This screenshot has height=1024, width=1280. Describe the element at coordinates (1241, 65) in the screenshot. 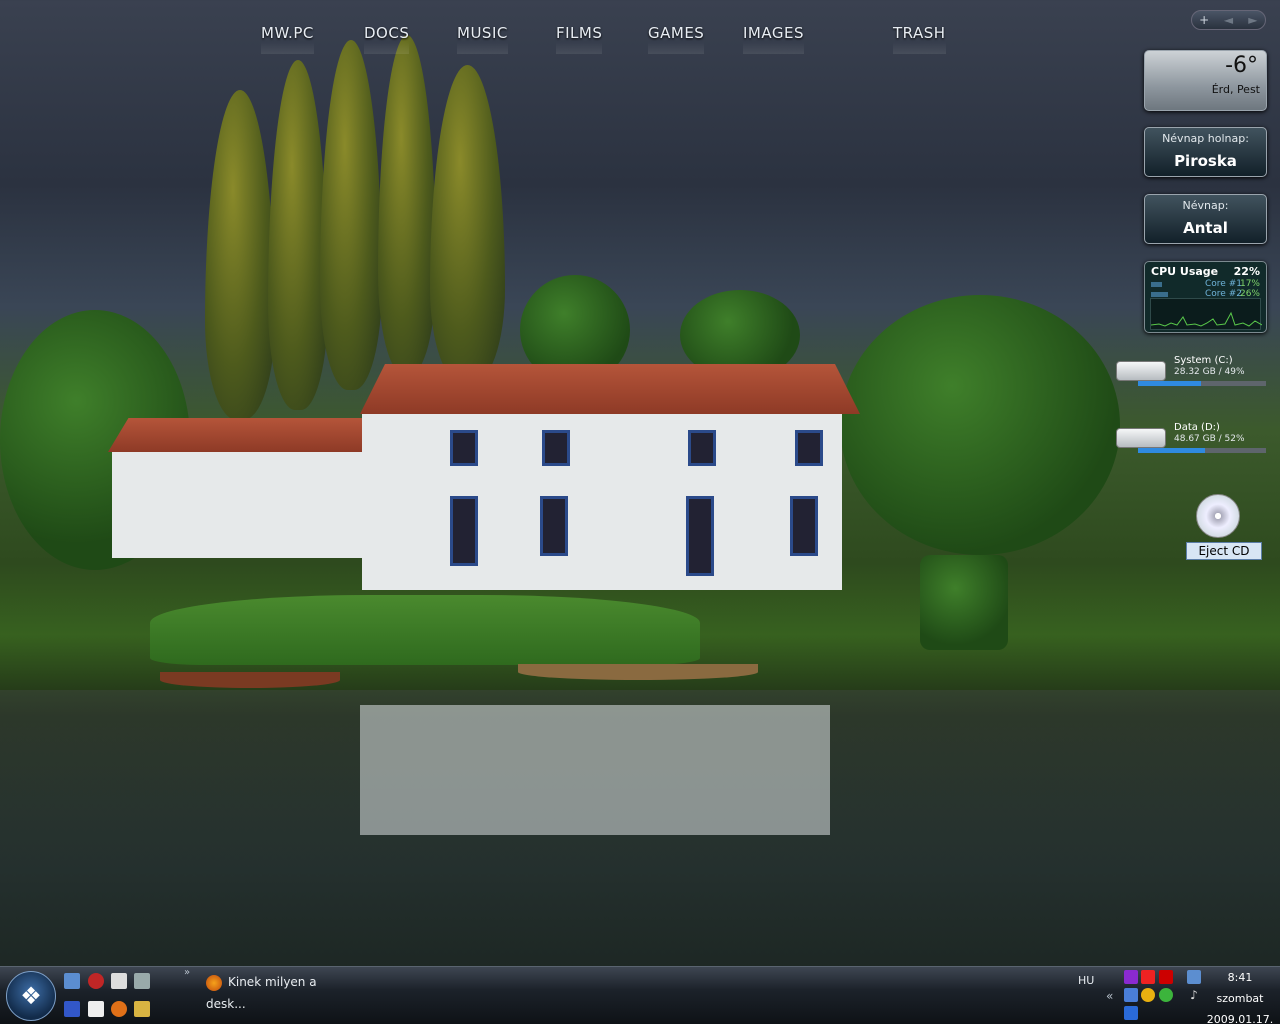

I see `weather-temp: -6°` at that location.